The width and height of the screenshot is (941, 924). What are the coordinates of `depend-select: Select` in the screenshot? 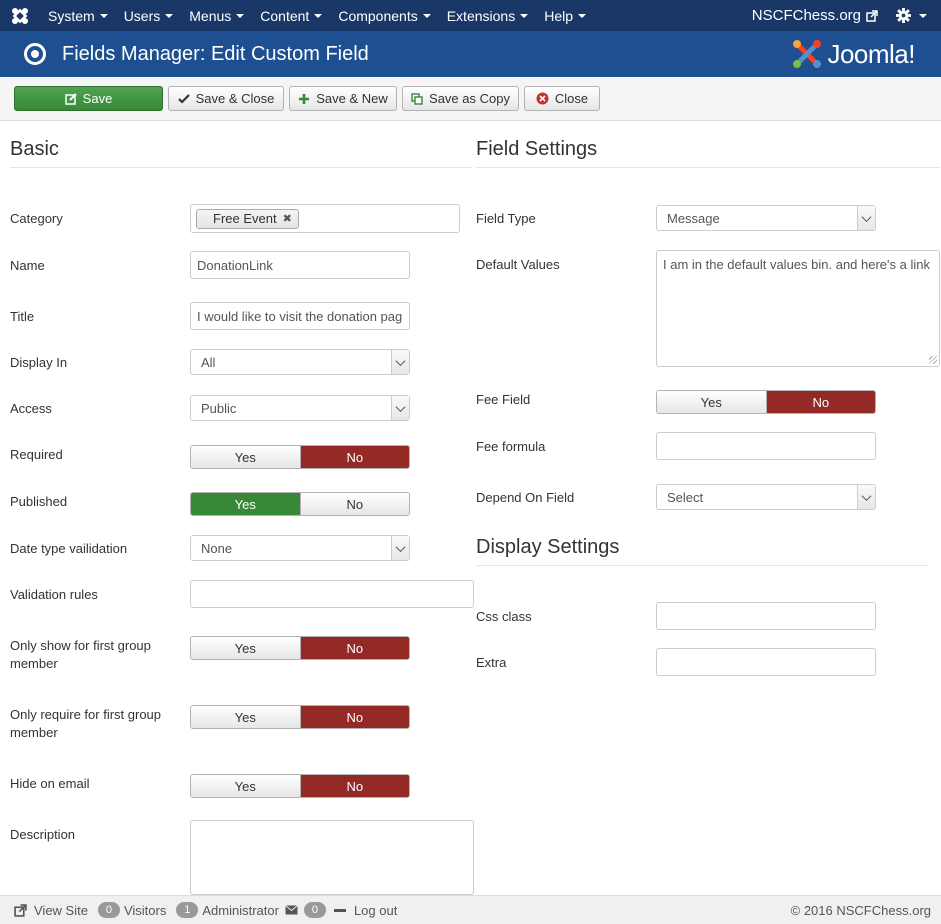 It's located at (766, 497).